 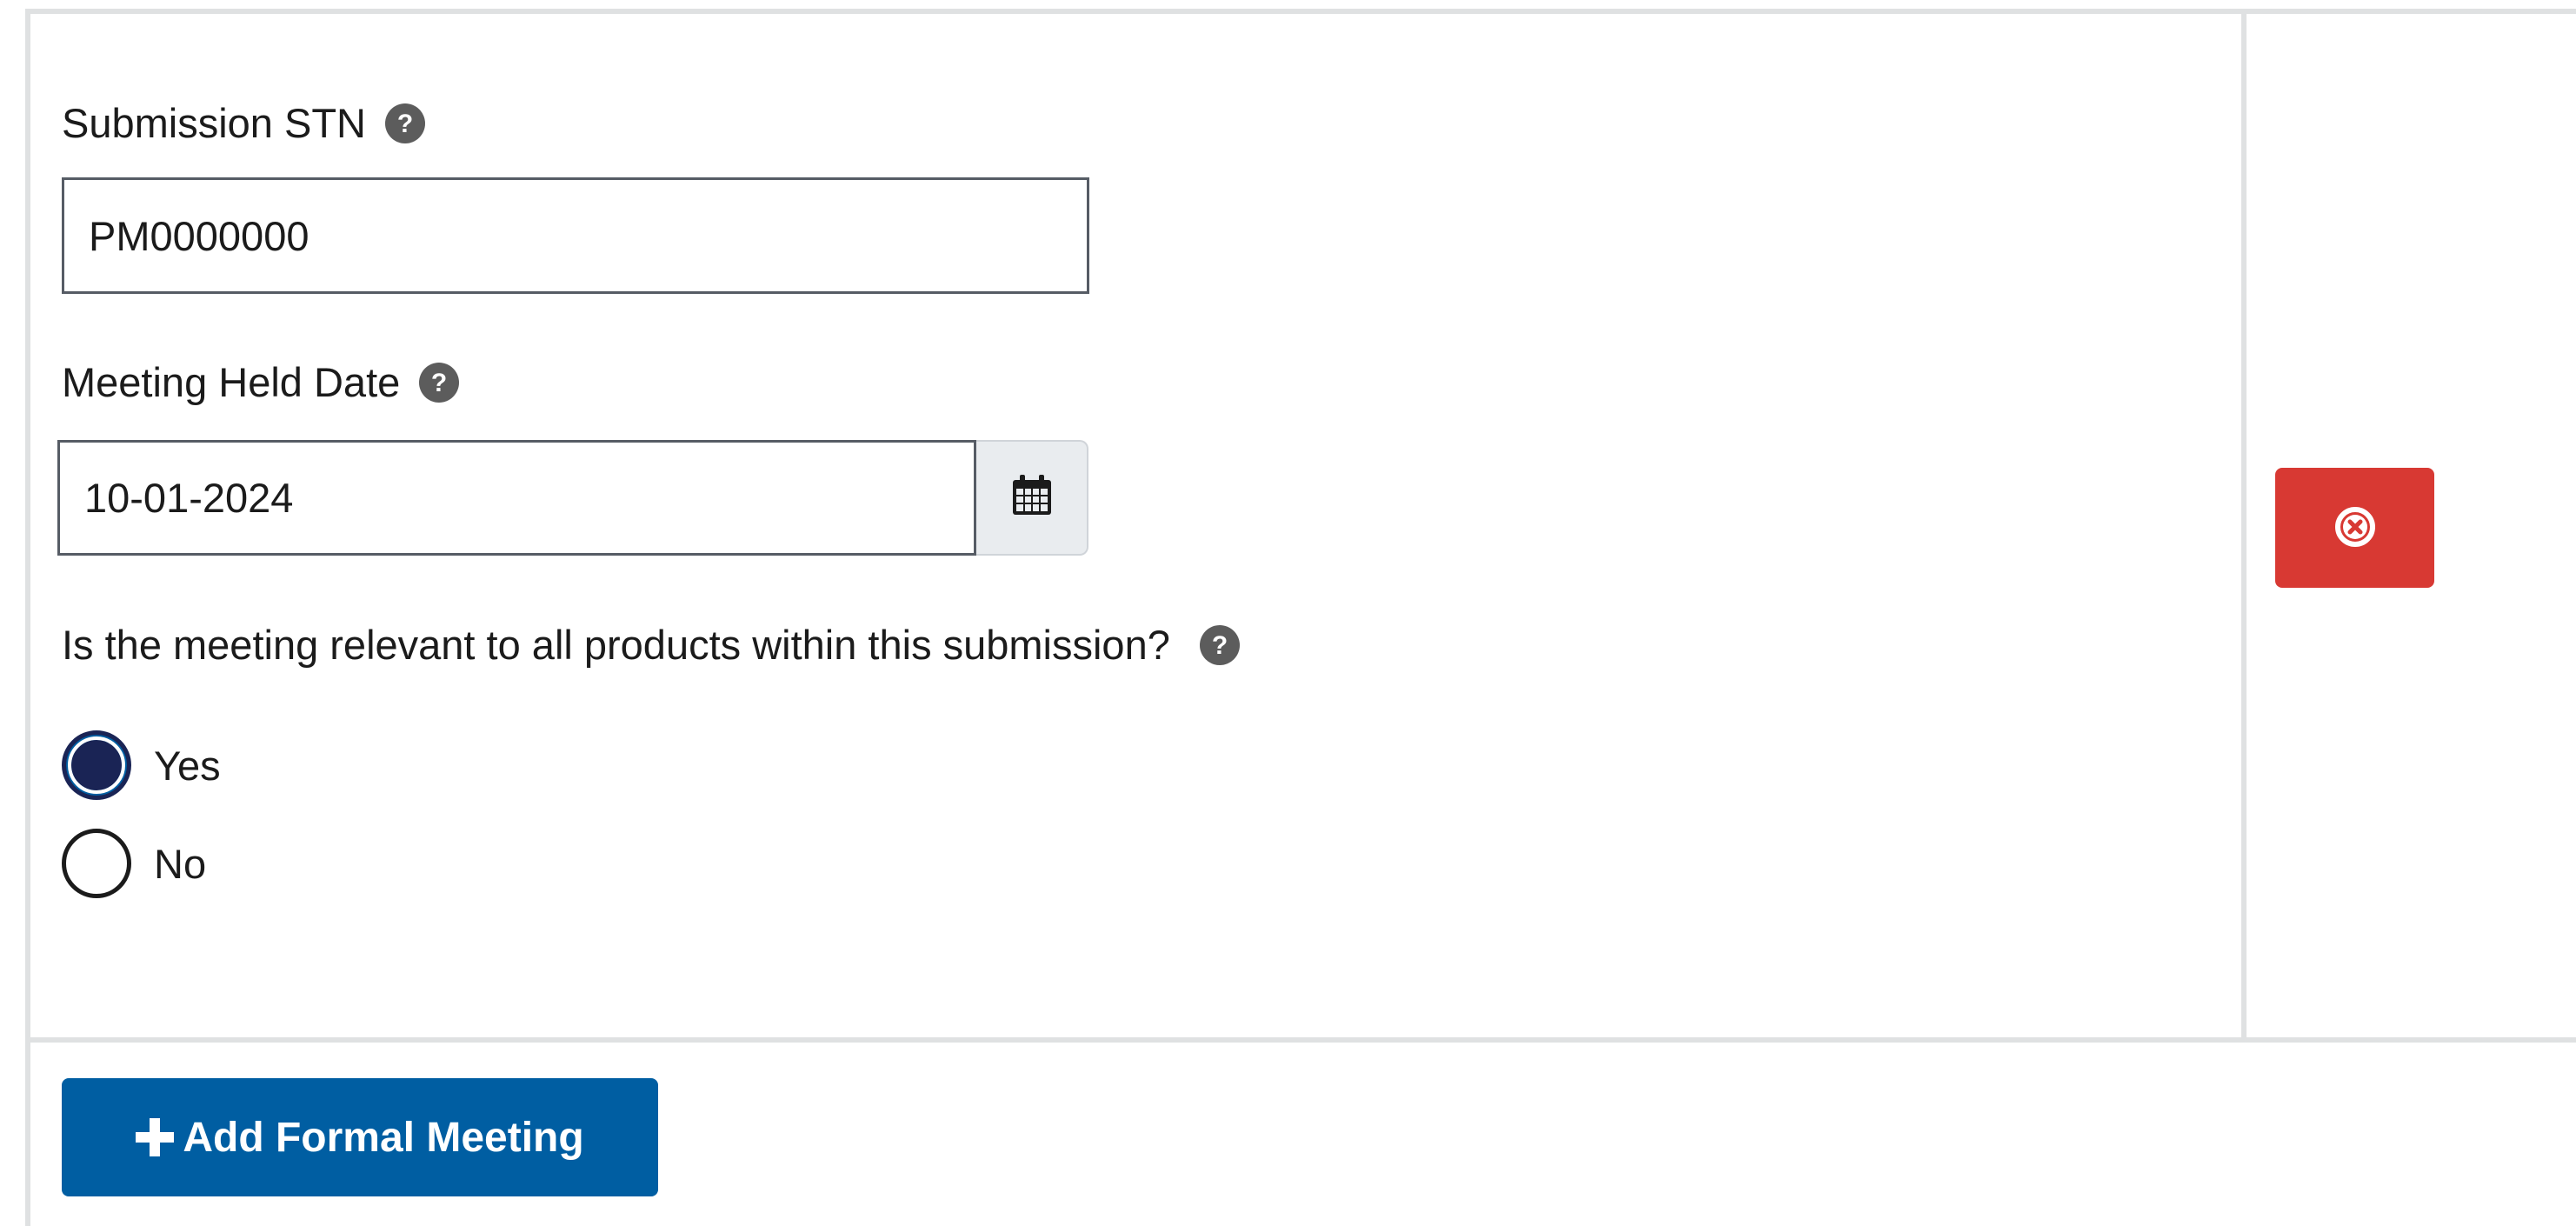 I want to click on calendar-button, so click(x=1032, y=498).